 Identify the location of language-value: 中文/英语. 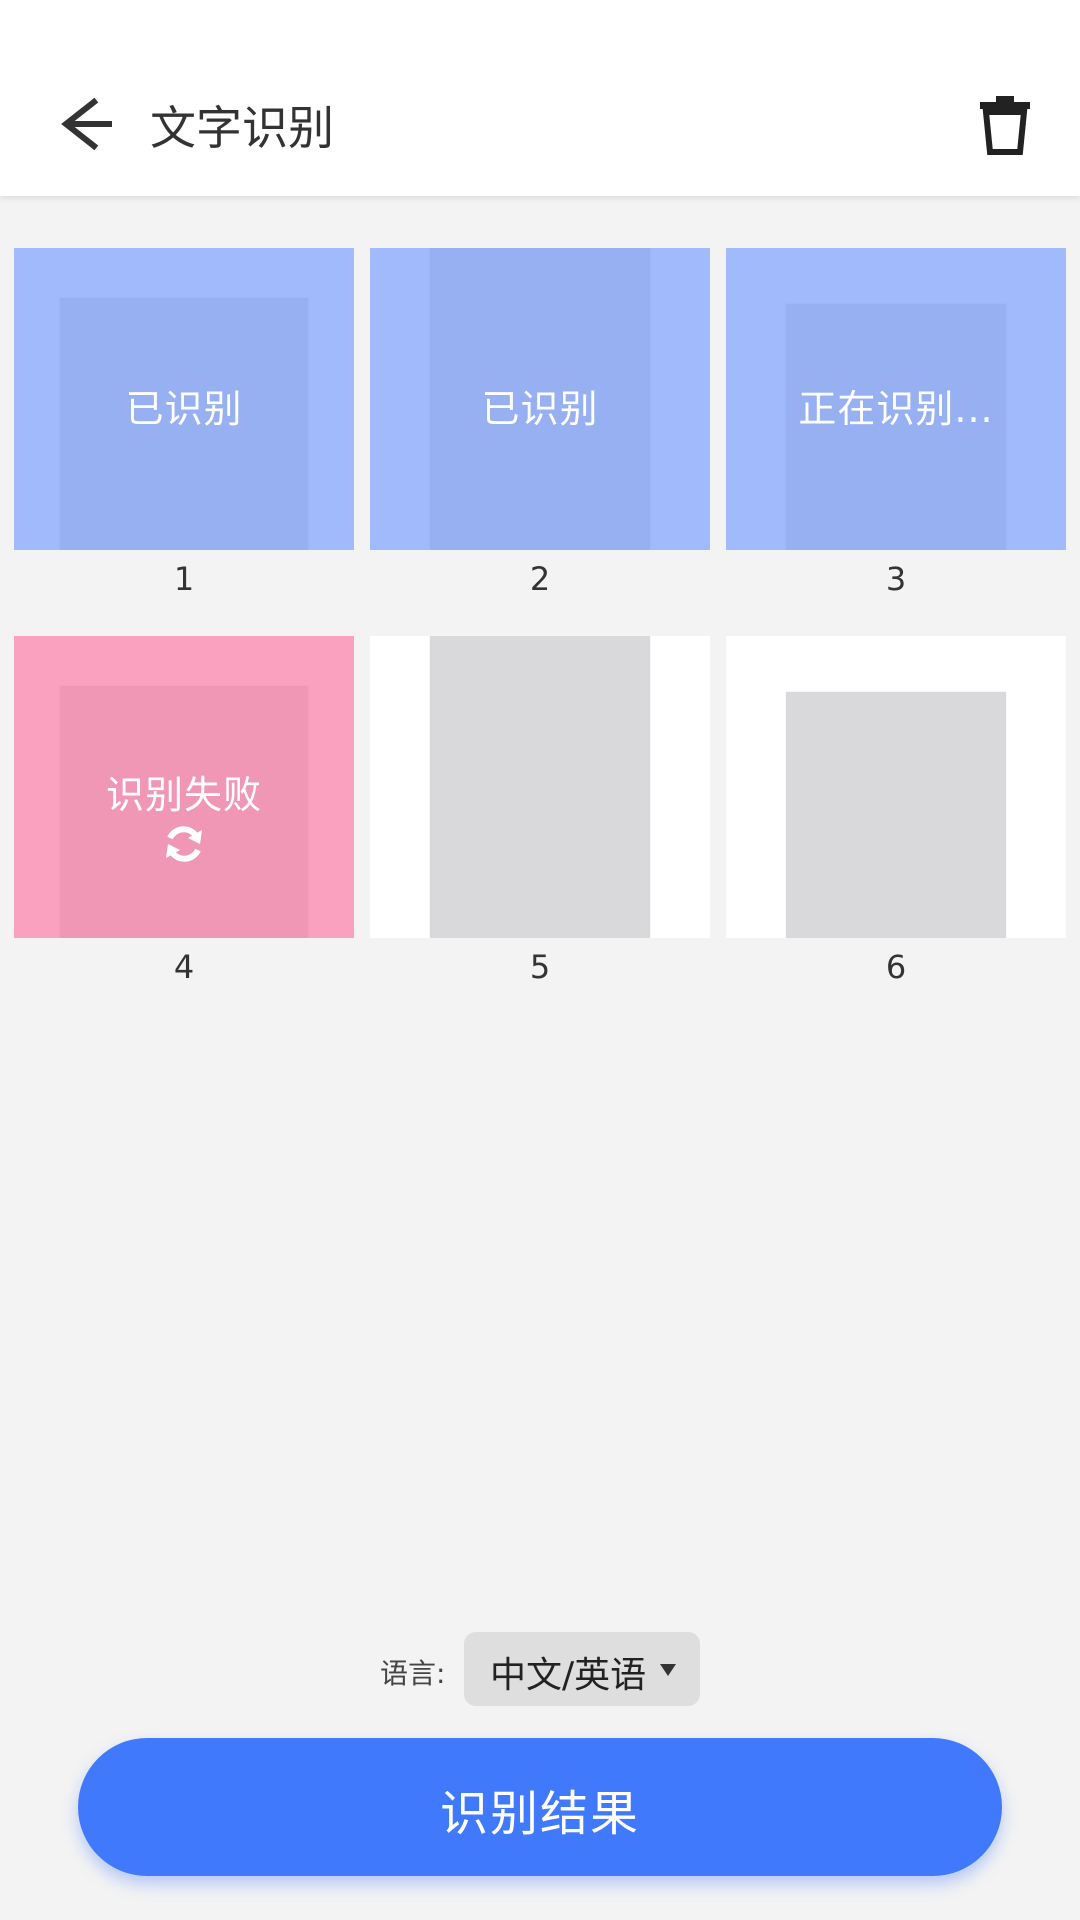
(568, 1675).